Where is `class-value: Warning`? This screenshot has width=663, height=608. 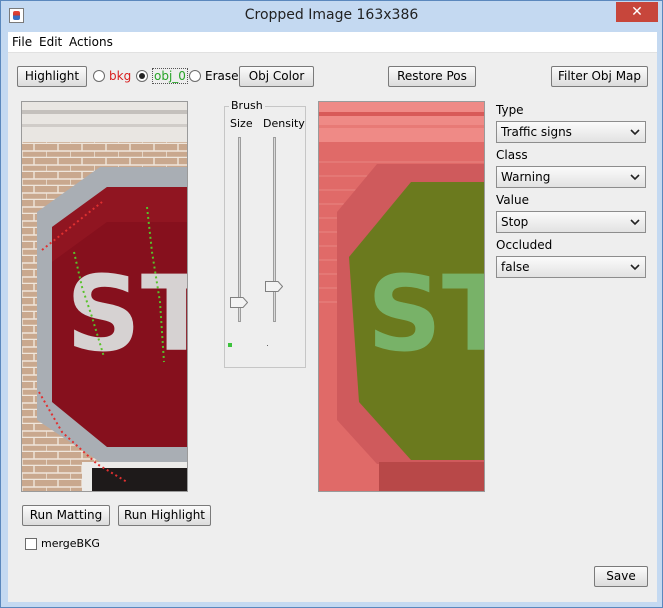
class-value: Warning is located at coordinates (526, 177).